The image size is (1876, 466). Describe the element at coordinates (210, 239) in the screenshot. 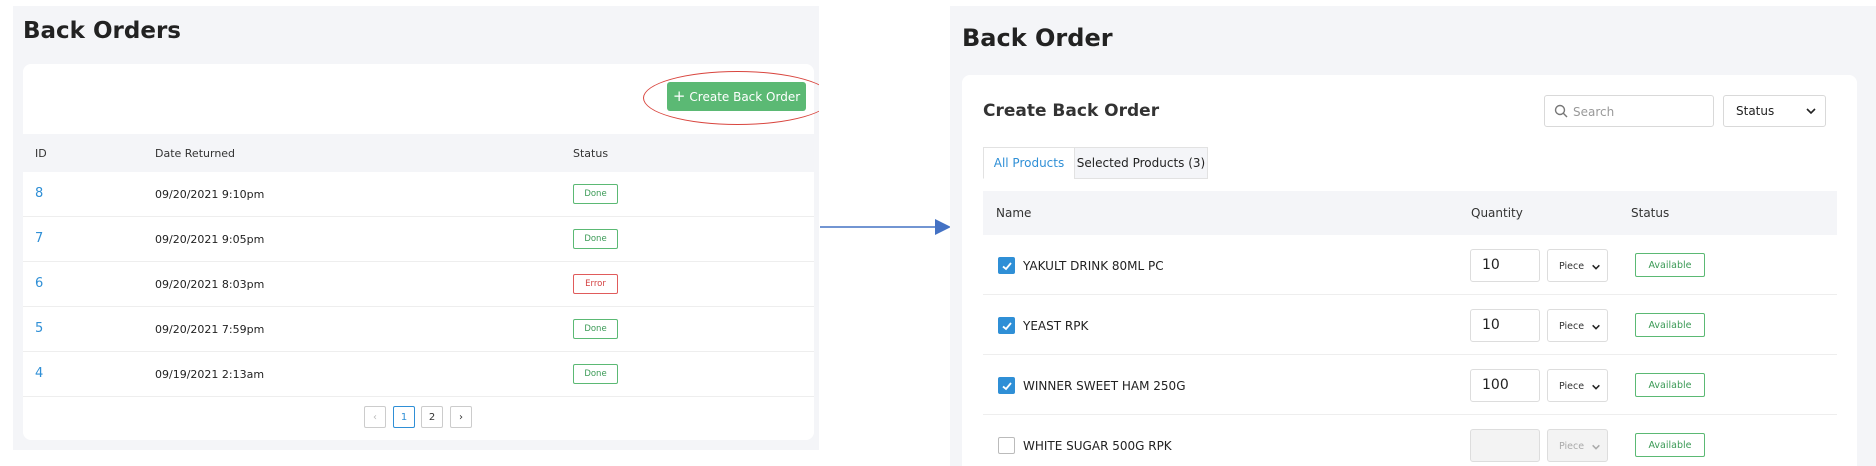

I see `date-returned: 09/20/2021 9:05pm` at that location.